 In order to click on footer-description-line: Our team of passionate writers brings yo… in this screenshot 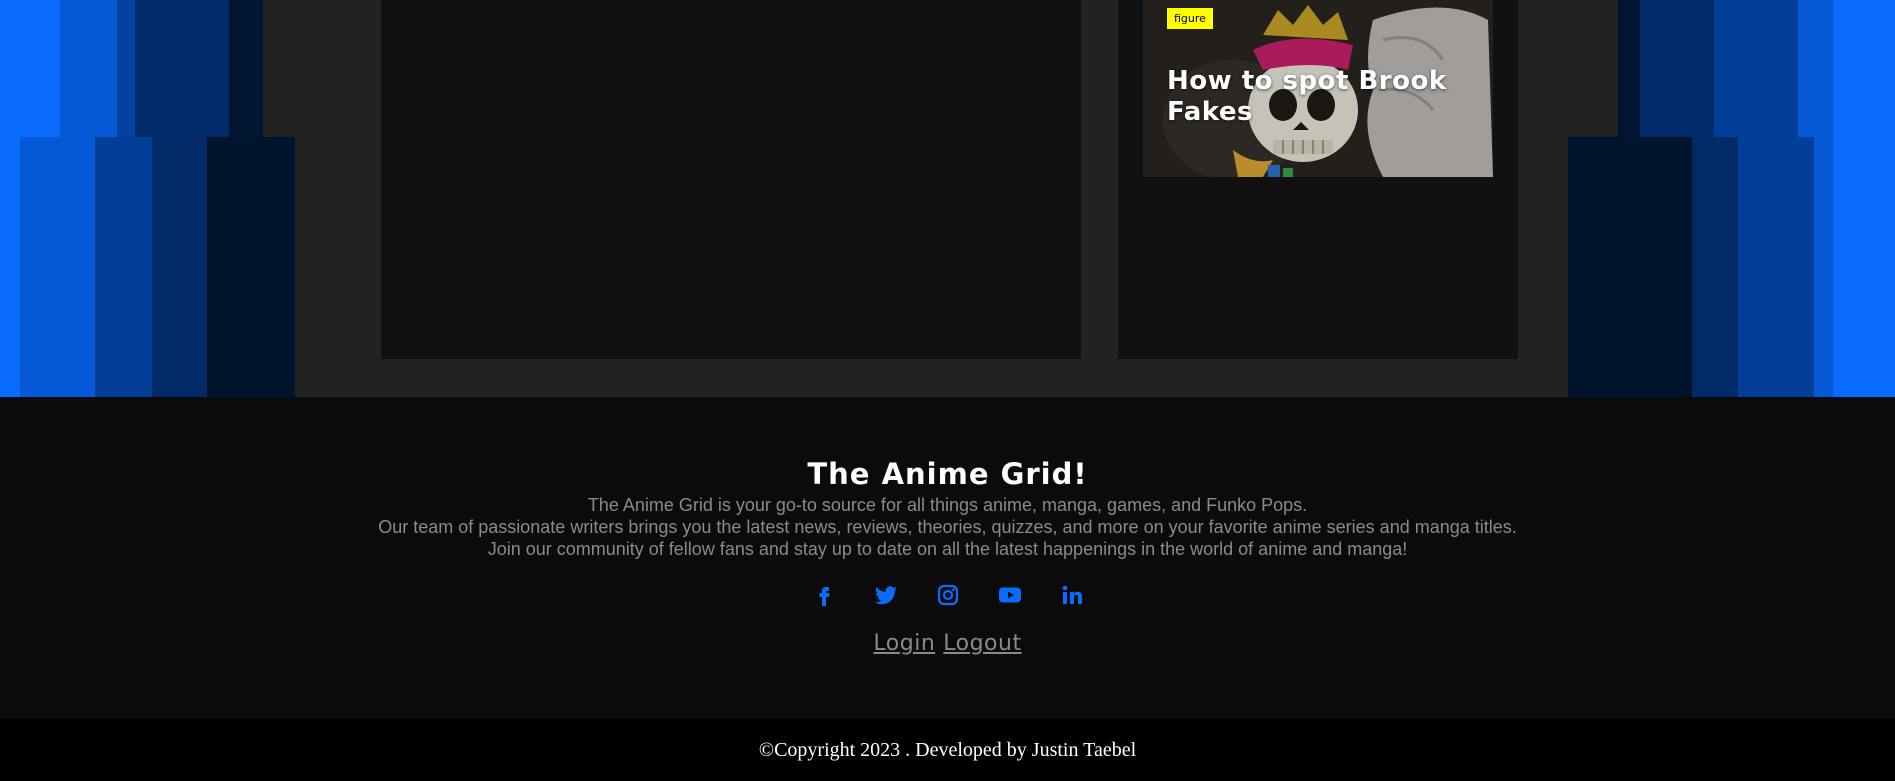, I will do `click(947, 527)`.